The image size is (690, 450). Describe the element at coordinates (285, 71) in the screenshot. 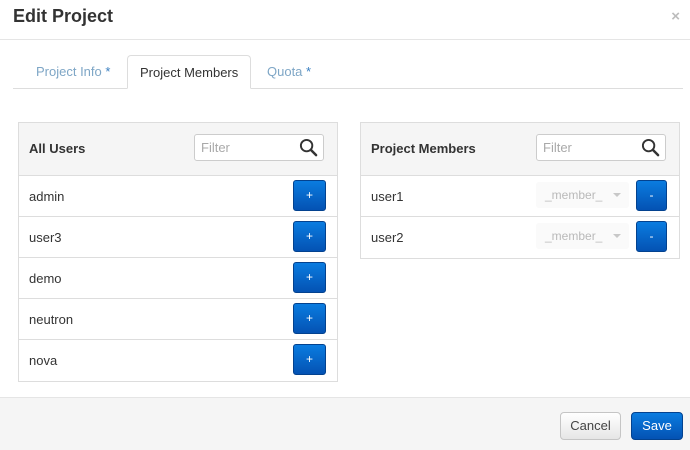

I see `tab-label: Quota` at that location.